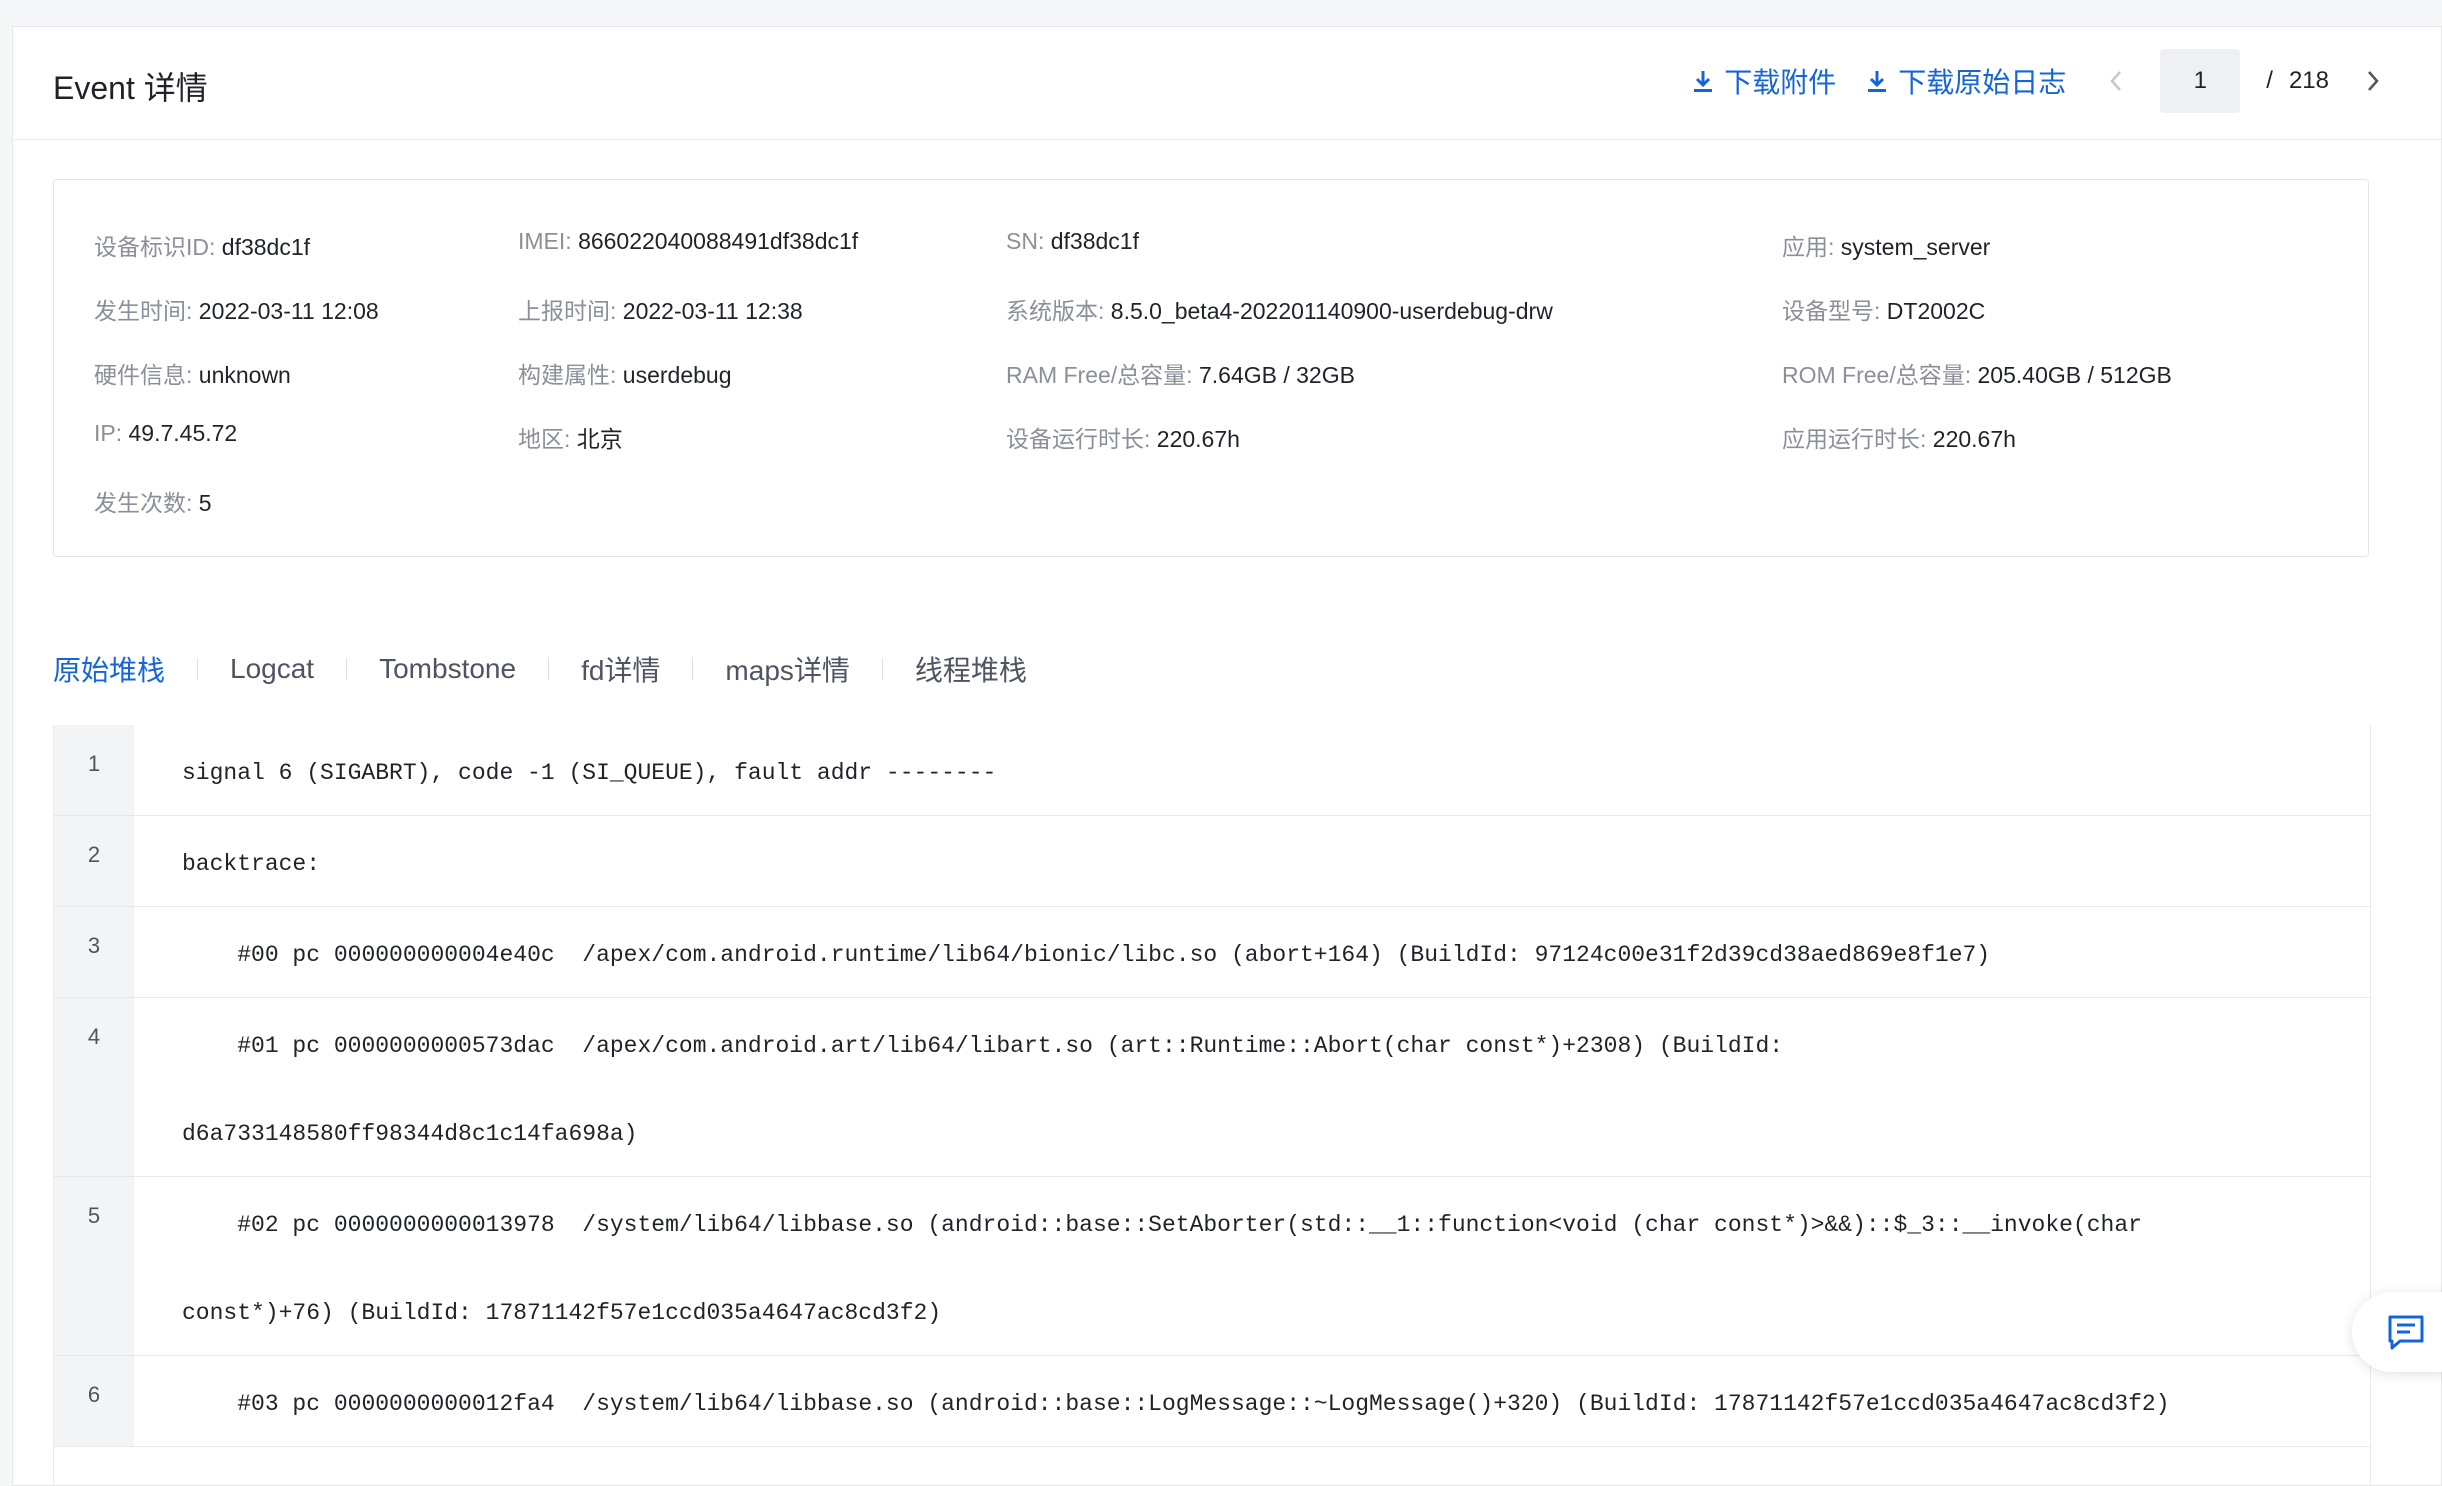 This screenshot has height=1486, width=2442. Describe the element at coordinates (94, 1087) in the screenshot. I see `line-number: 4` at that location.